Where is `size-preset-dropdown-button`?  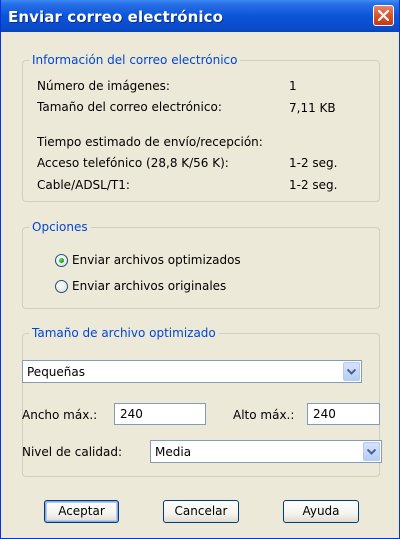
size-preset-dropdown-button is located at coordinates (351, 371).